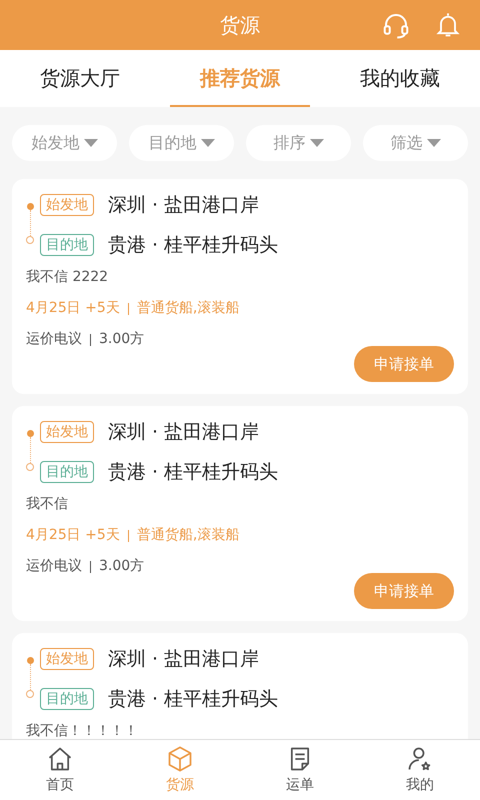  I want to click on box-icon, so click(180, 758).